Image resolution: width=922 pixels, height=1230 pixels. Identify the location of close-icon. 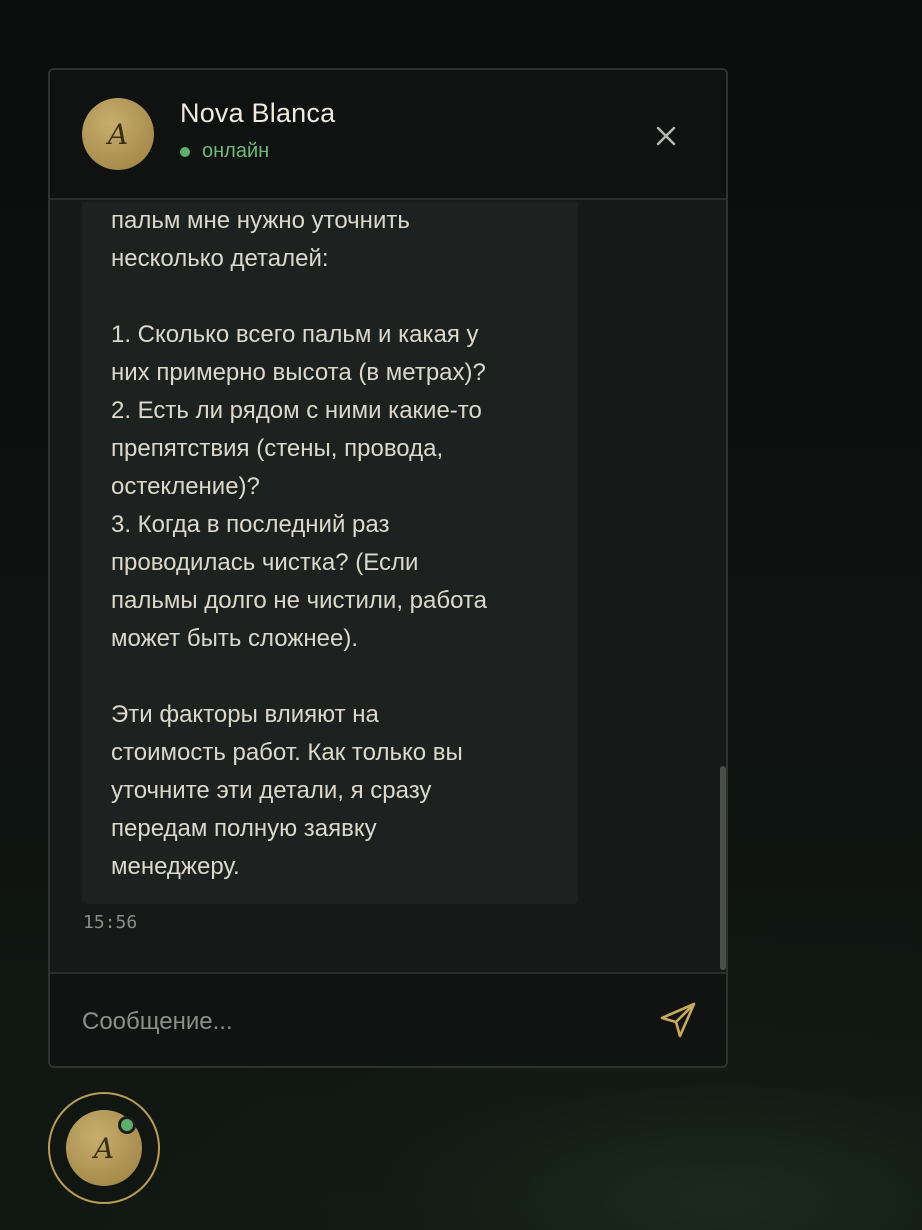
(666, 136).